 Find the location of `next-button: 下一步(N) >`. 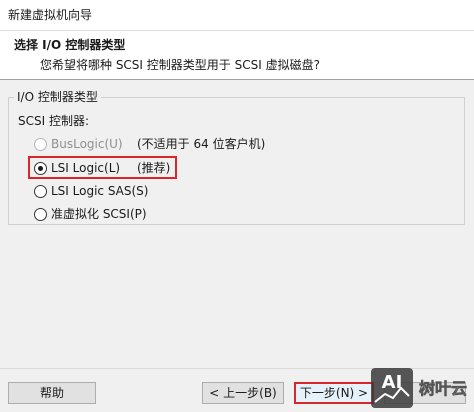

next-button: 下一步(N) > is located at coordinates (334, 393).